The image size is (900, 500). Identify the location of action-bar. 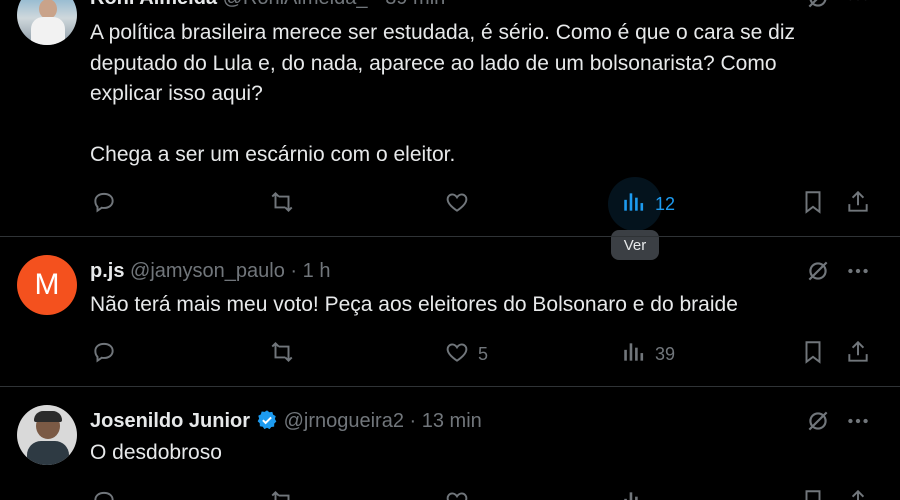
(450, 491).